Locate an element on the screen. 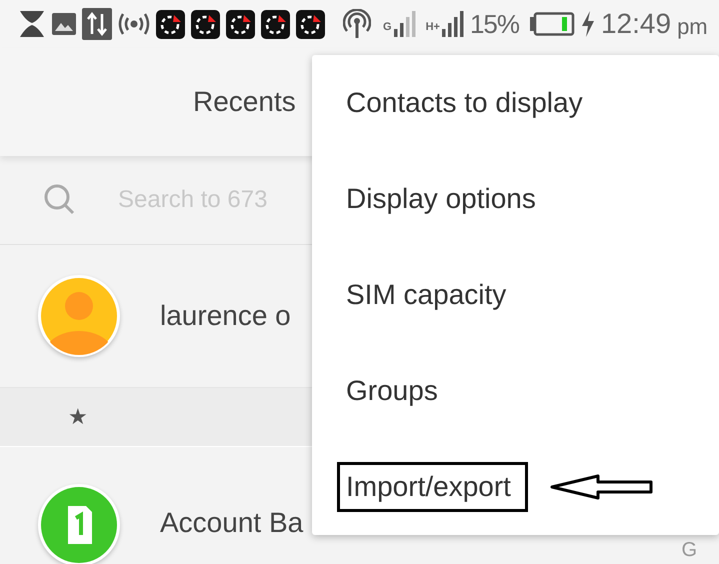  hotspot-icon is located at coordinates (357, 24).